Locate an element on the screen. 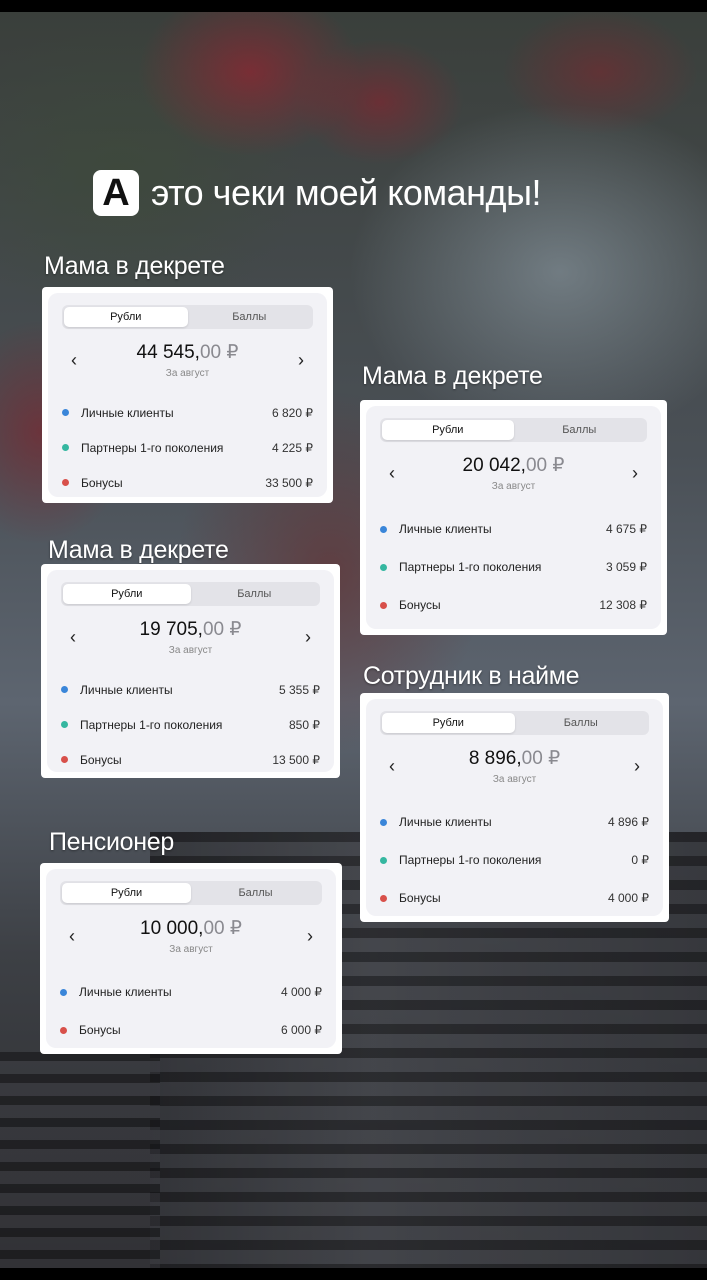 The height and width of the screenshot is (1280, 707). card-label: Сотрудник в найме is located at coordinates (471, 676).